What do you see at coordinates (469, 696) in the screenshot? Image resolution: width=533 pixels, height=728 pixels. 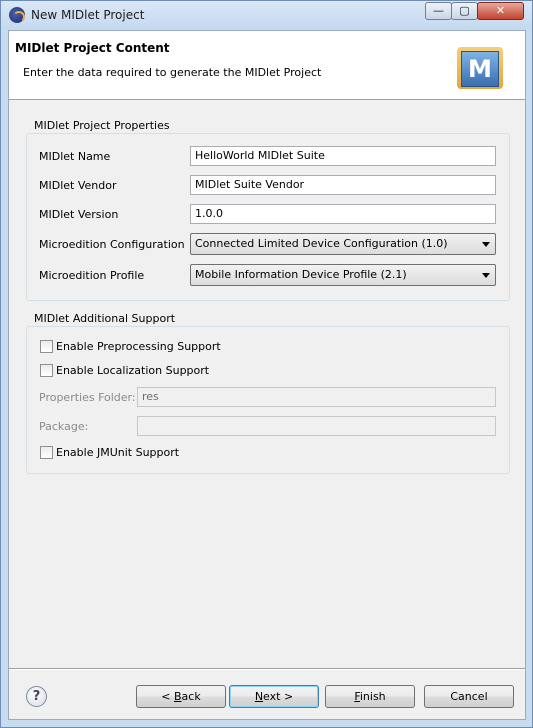 I see `cancel-button: Cancel` at bounding box center [469, 696].